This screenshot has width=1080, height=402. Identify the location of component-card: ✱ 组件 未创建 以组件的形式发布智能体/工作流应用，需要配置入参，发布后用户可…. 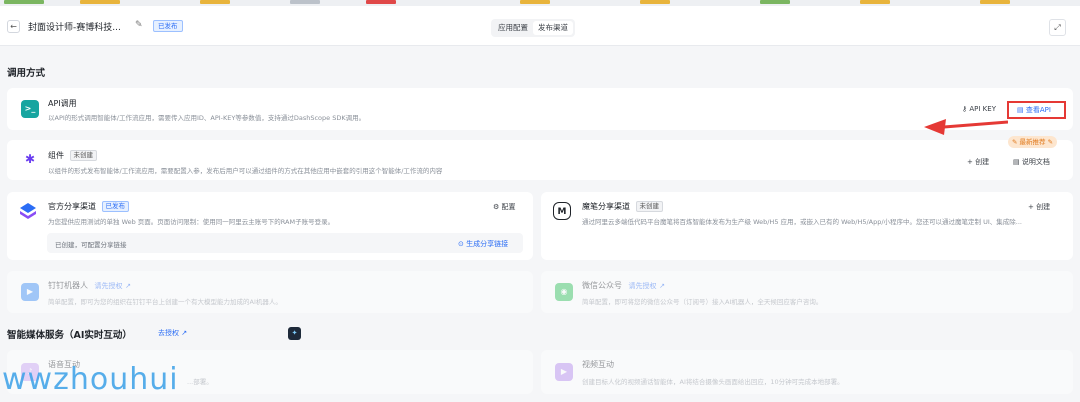
(540, 160).